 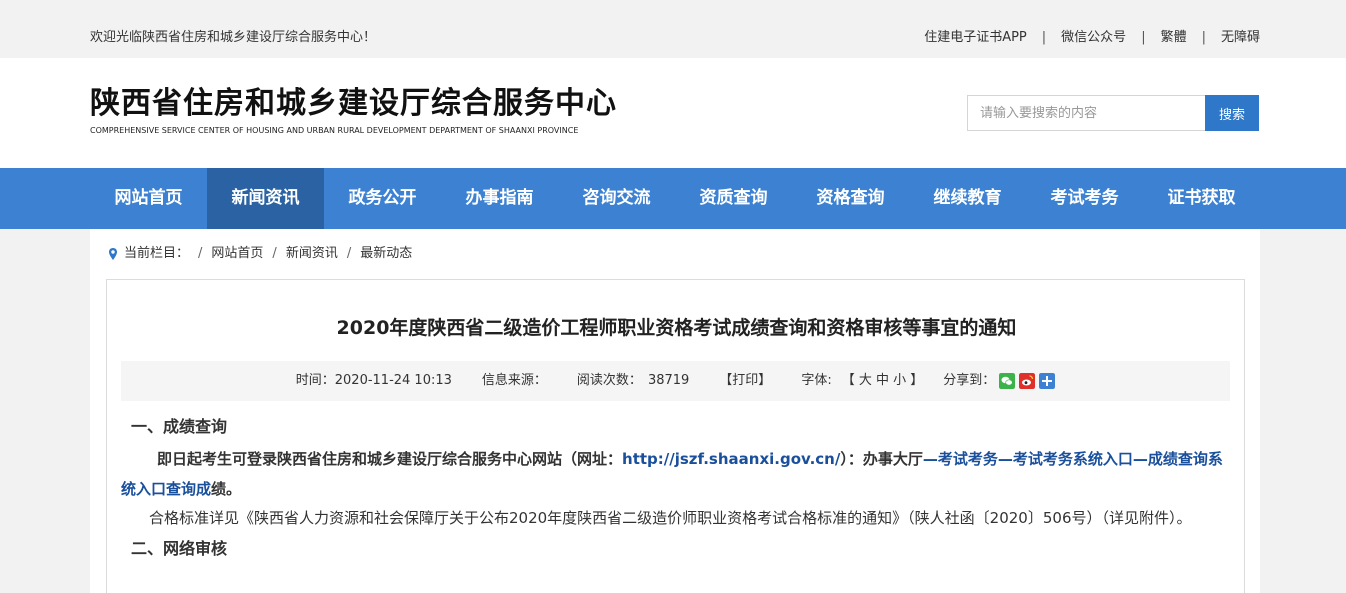 What do you see at coordinates (1240, 38) in the screenshot?
I see `accessibility-link: 无障碍` at bounding box center [1240, 38].